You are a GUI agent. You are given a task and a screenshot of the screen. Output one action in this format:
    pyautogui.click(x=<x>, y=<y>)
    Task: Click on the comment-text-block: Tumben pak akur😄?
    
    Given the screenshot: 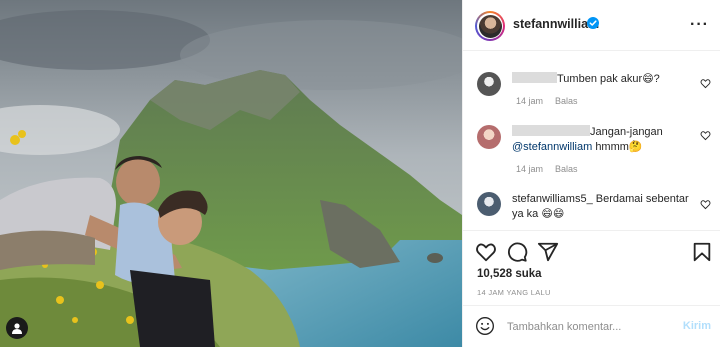 What is the action you would take?
    pyautogui.click(x=601, y=79)
    